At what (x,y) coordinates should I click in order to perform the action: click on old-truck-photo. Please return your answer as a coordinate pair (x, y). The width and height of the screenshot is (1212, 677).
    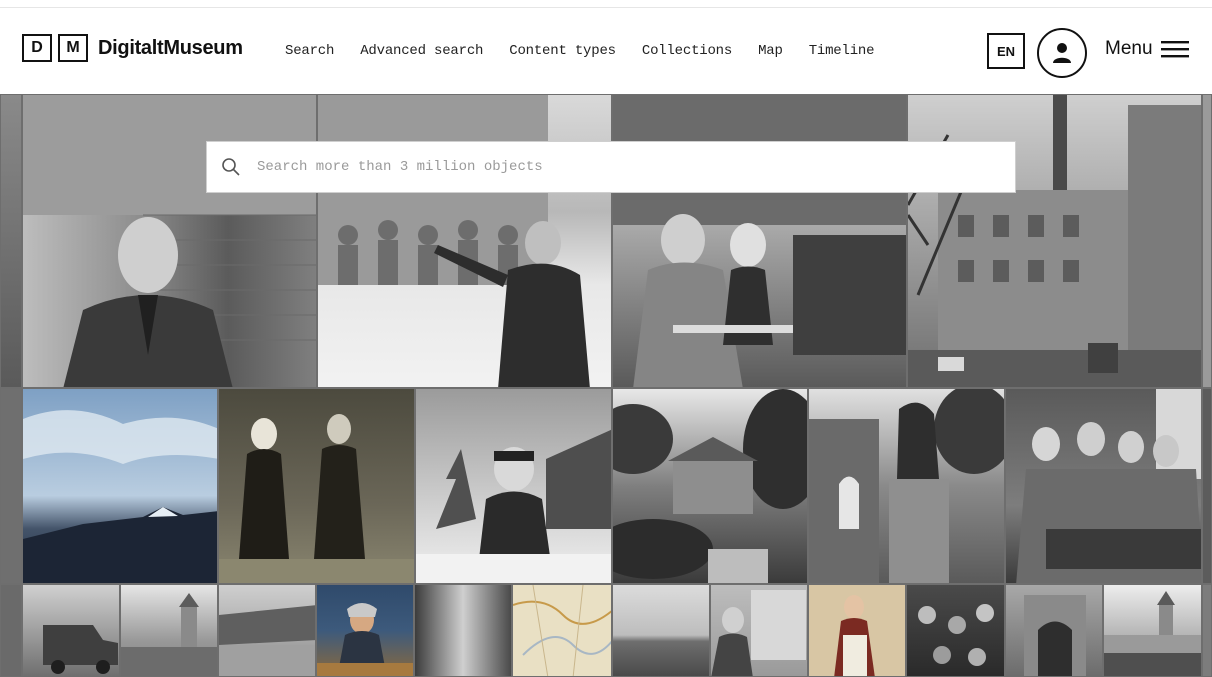
    Looking at the image, I should click on (80, 649).